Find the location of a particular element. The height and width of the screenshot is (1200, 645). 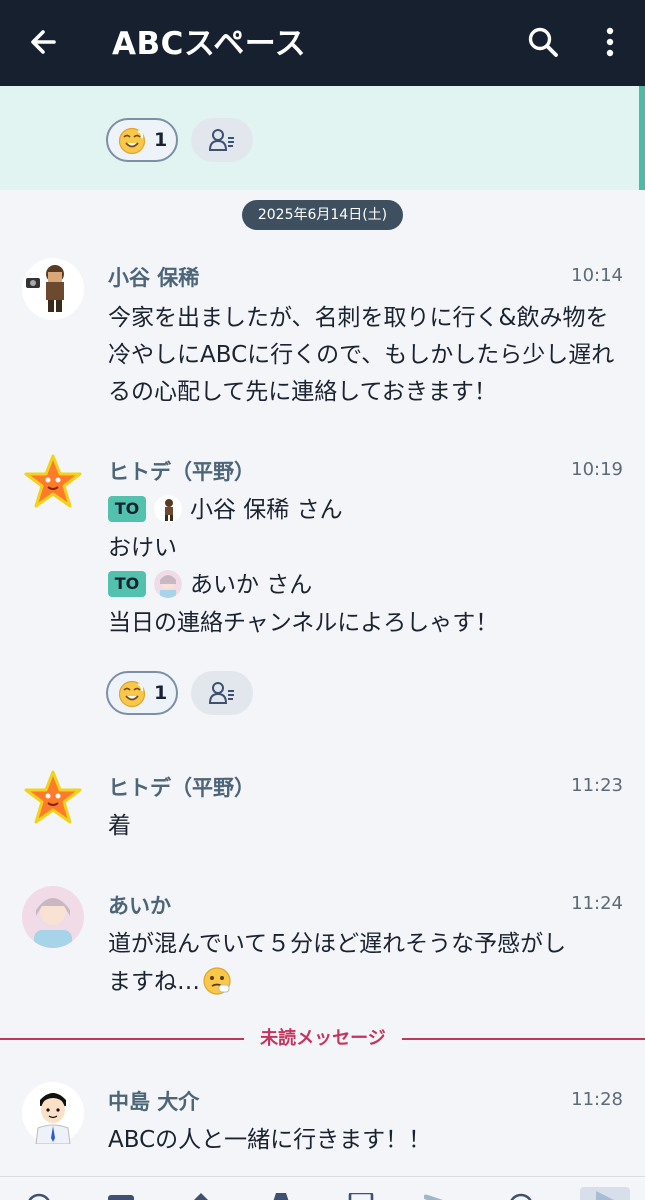

message-item: ヒトデ（平野） 11:23 着 is located at coordinates (322, 808).